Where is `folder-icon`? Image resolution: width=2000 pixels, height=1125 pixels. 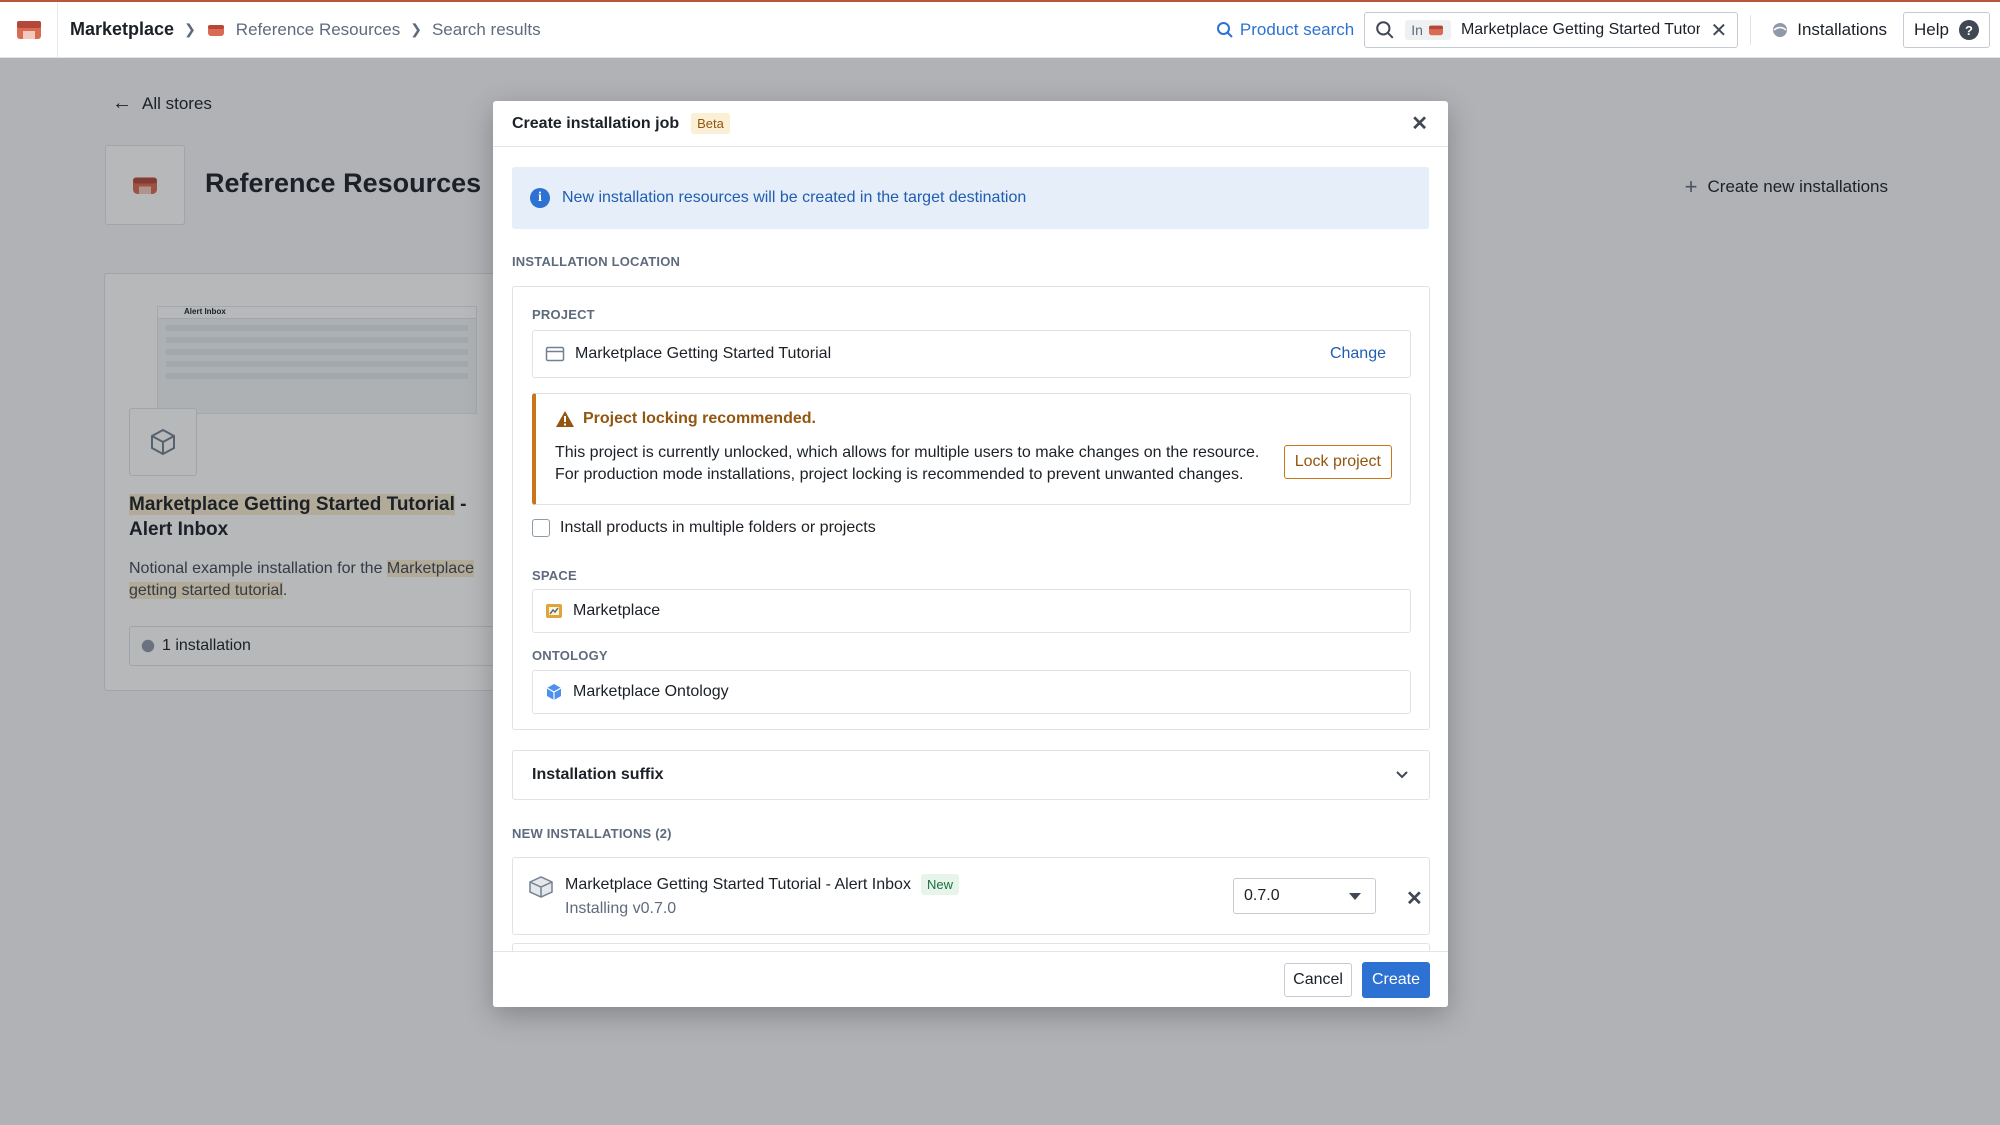 folder-icon is located at coordinates (555, 354).